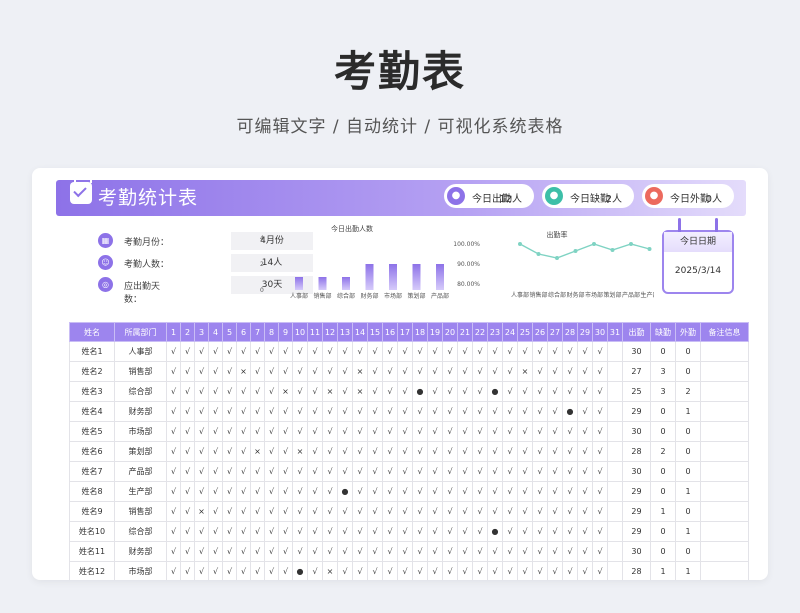  What do you see at coordinates (663, 391) in the screenshot?
I see `table-cell: 3` at bounding box center [663, 391].